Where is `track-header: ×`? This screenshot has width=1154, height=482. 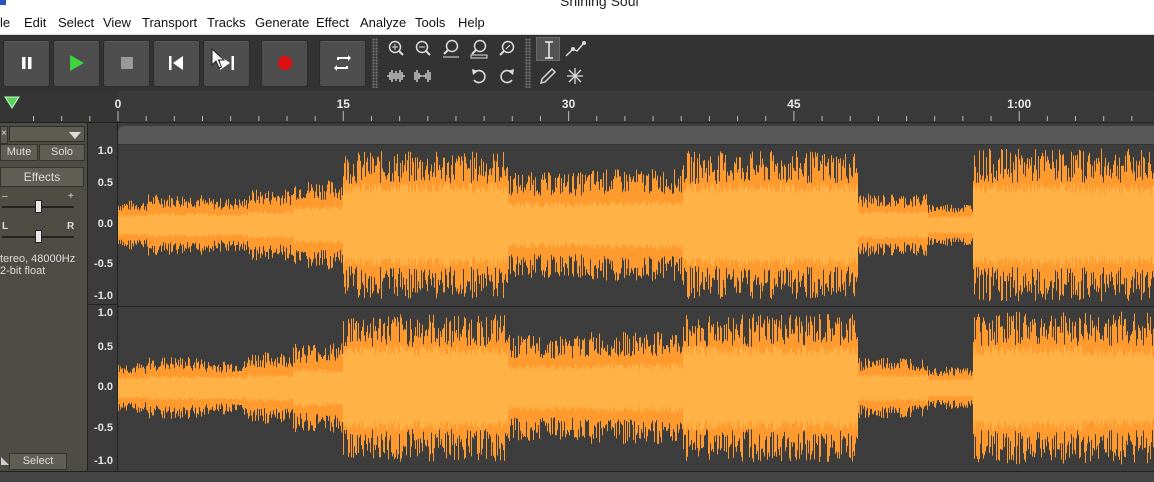 track-header: × is located at coordinates (43, 135).